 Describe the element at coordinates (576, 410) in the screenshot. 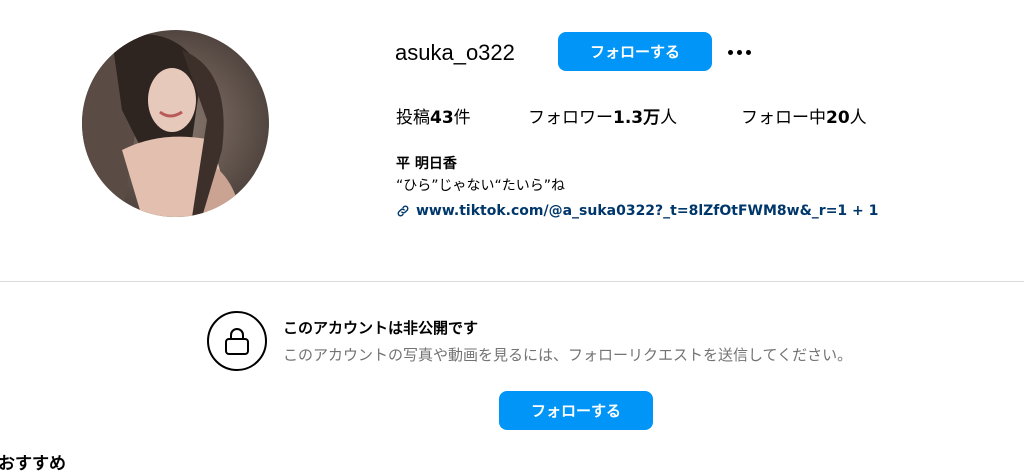

I see `follow-request-button: フォローする` at that location.